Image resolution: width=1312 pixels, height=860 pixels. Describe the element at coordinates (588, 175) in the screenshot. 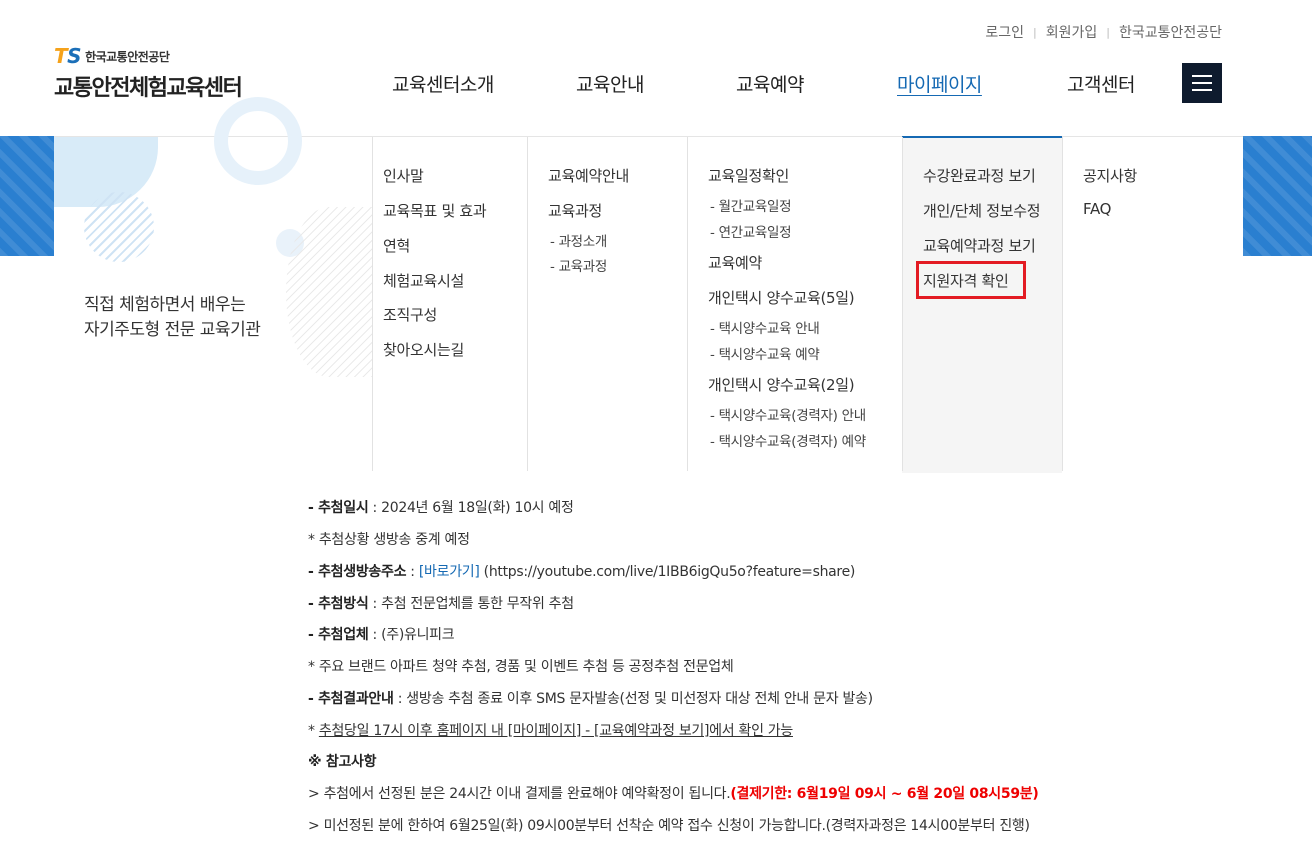

I see `menu-reservation-guide: 교육예약안내` at that location.